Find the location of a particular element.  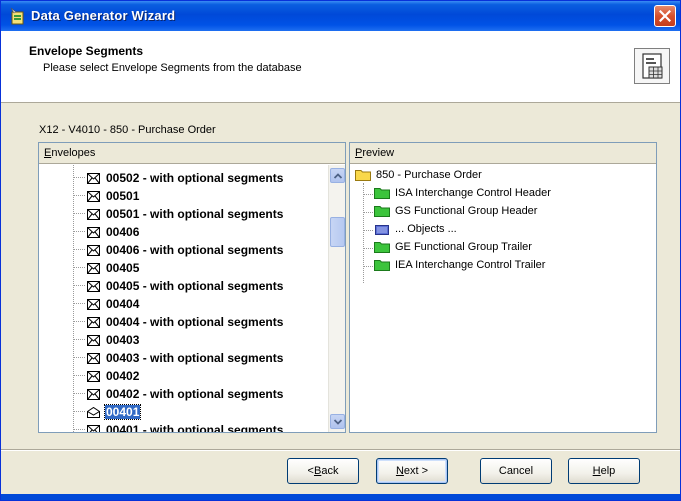

envelope-item: 00401 - with optional segments is located at coordinates (179, 426).